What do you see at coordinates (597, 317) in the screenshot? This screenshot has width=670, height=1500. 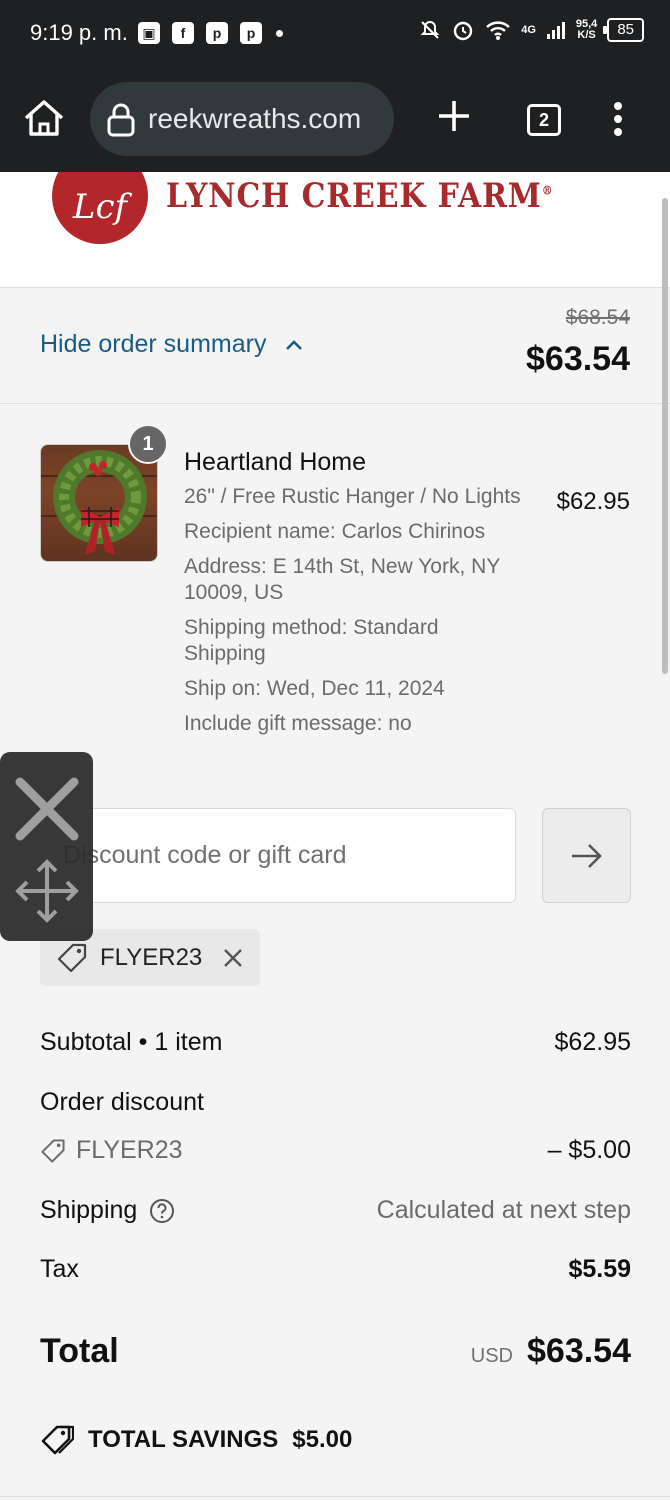 I see `original-price: $68.54` at bounding box center [597, 317].